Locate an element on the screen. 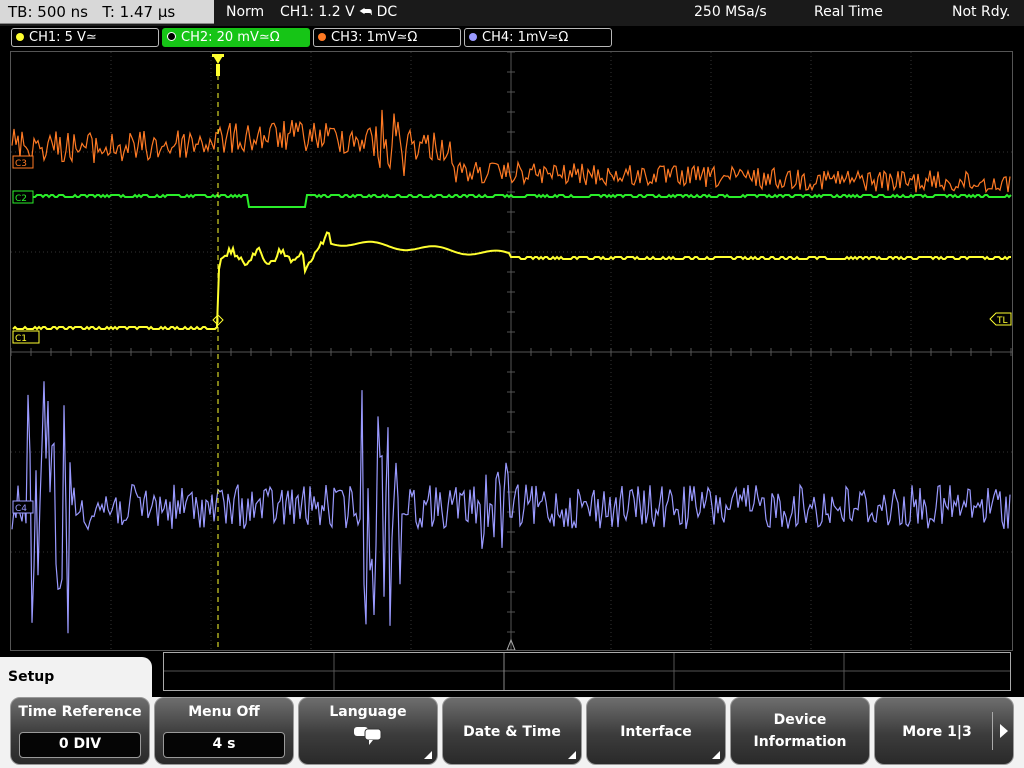 The image size is (1024, 768). acquisition-mode: Norm is located at coordinates (245, 12).